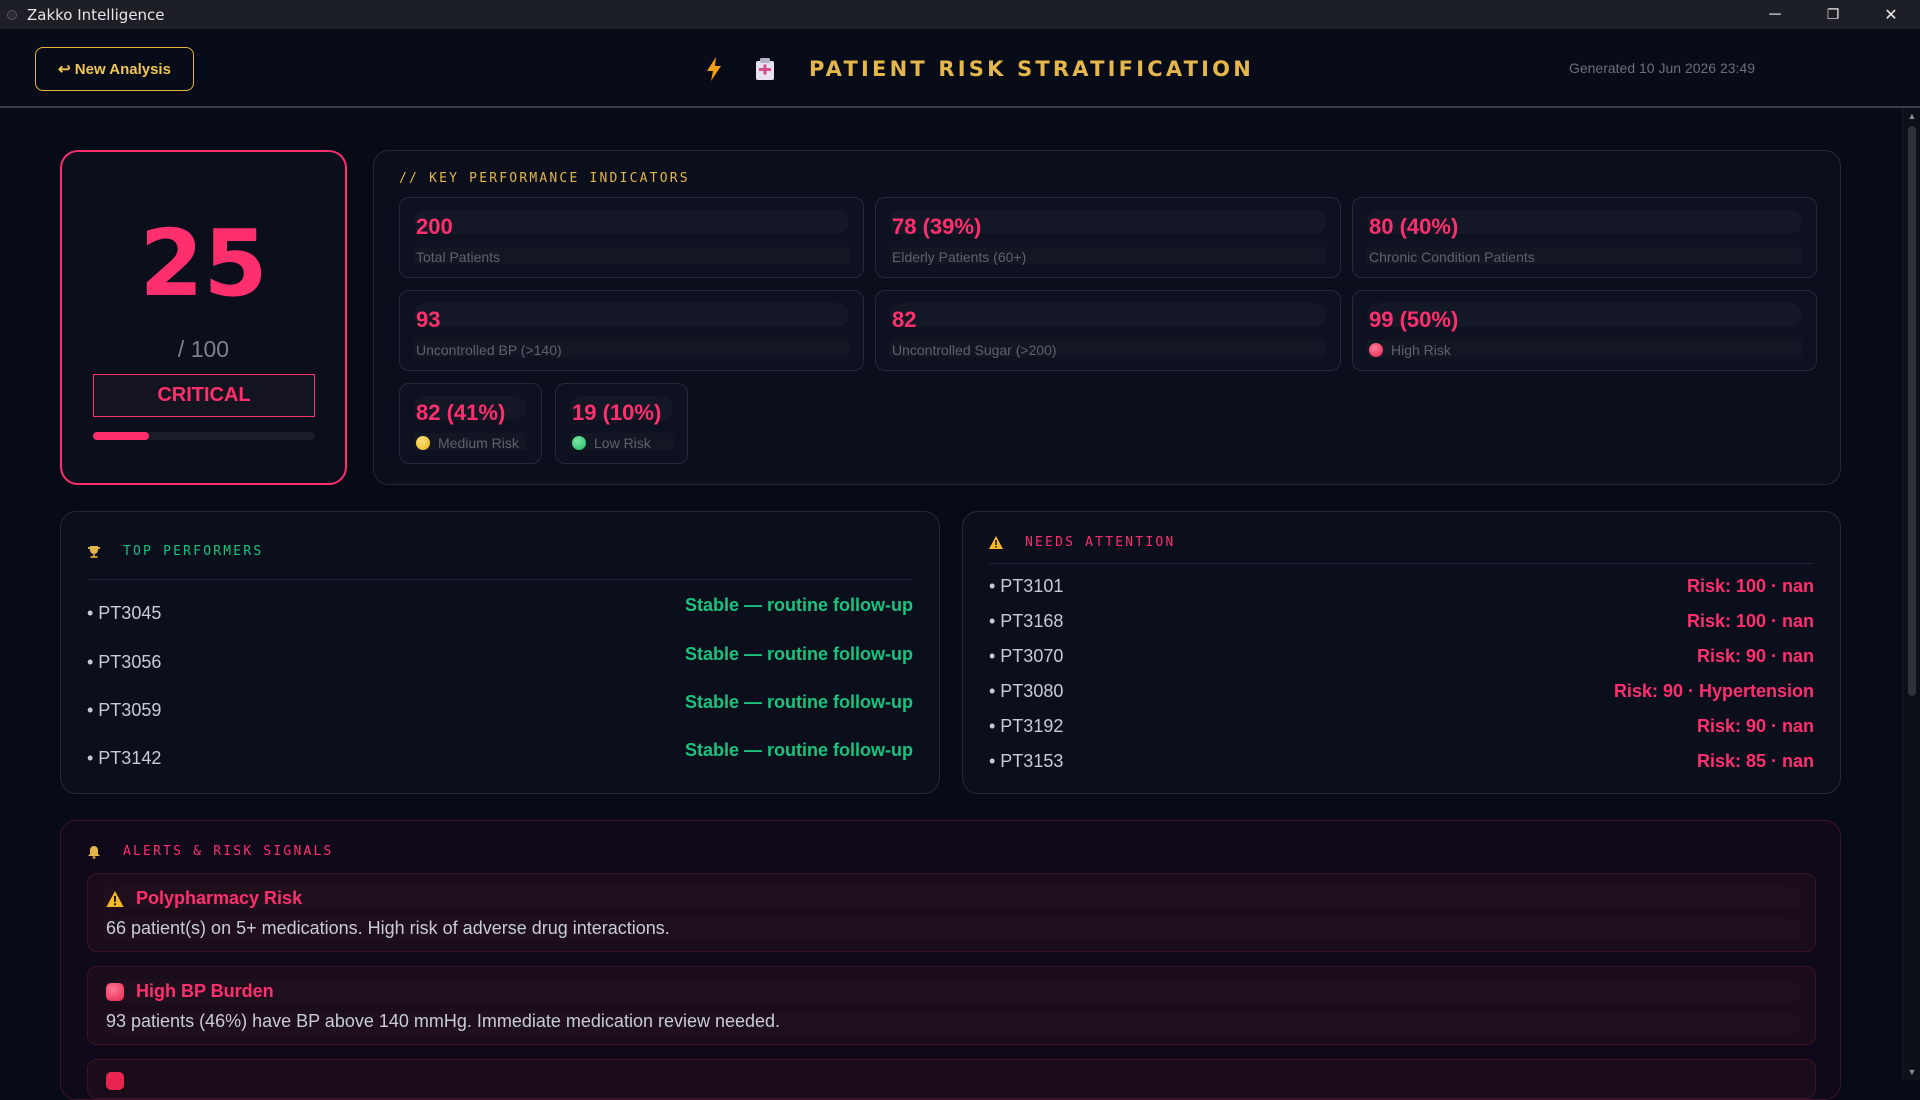 The height and width of the screenshot is (1100, 1920). Describe the element at coordinates (124, 710) in the screenshot. I see `patient-id: • PT3059` at that location.